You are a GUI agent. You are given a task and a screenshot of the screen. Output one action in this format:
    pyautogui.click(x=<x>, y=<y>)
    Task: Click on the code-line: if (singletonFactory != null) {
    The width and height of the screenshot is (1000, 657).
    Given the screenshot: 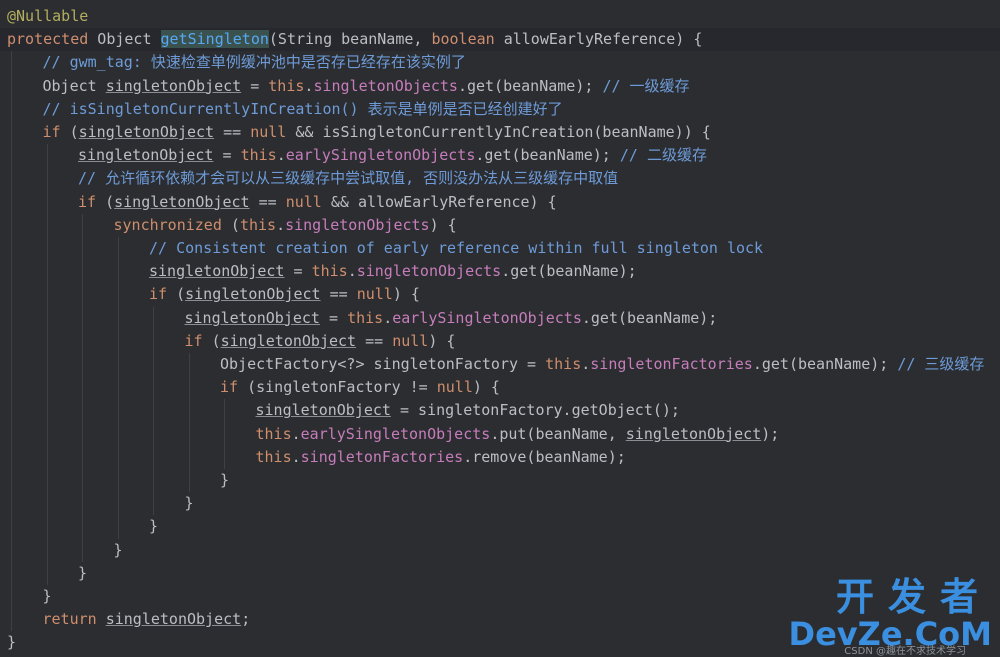 What is the action you would take?
    pyautogui.click(x=500, y=387)
    